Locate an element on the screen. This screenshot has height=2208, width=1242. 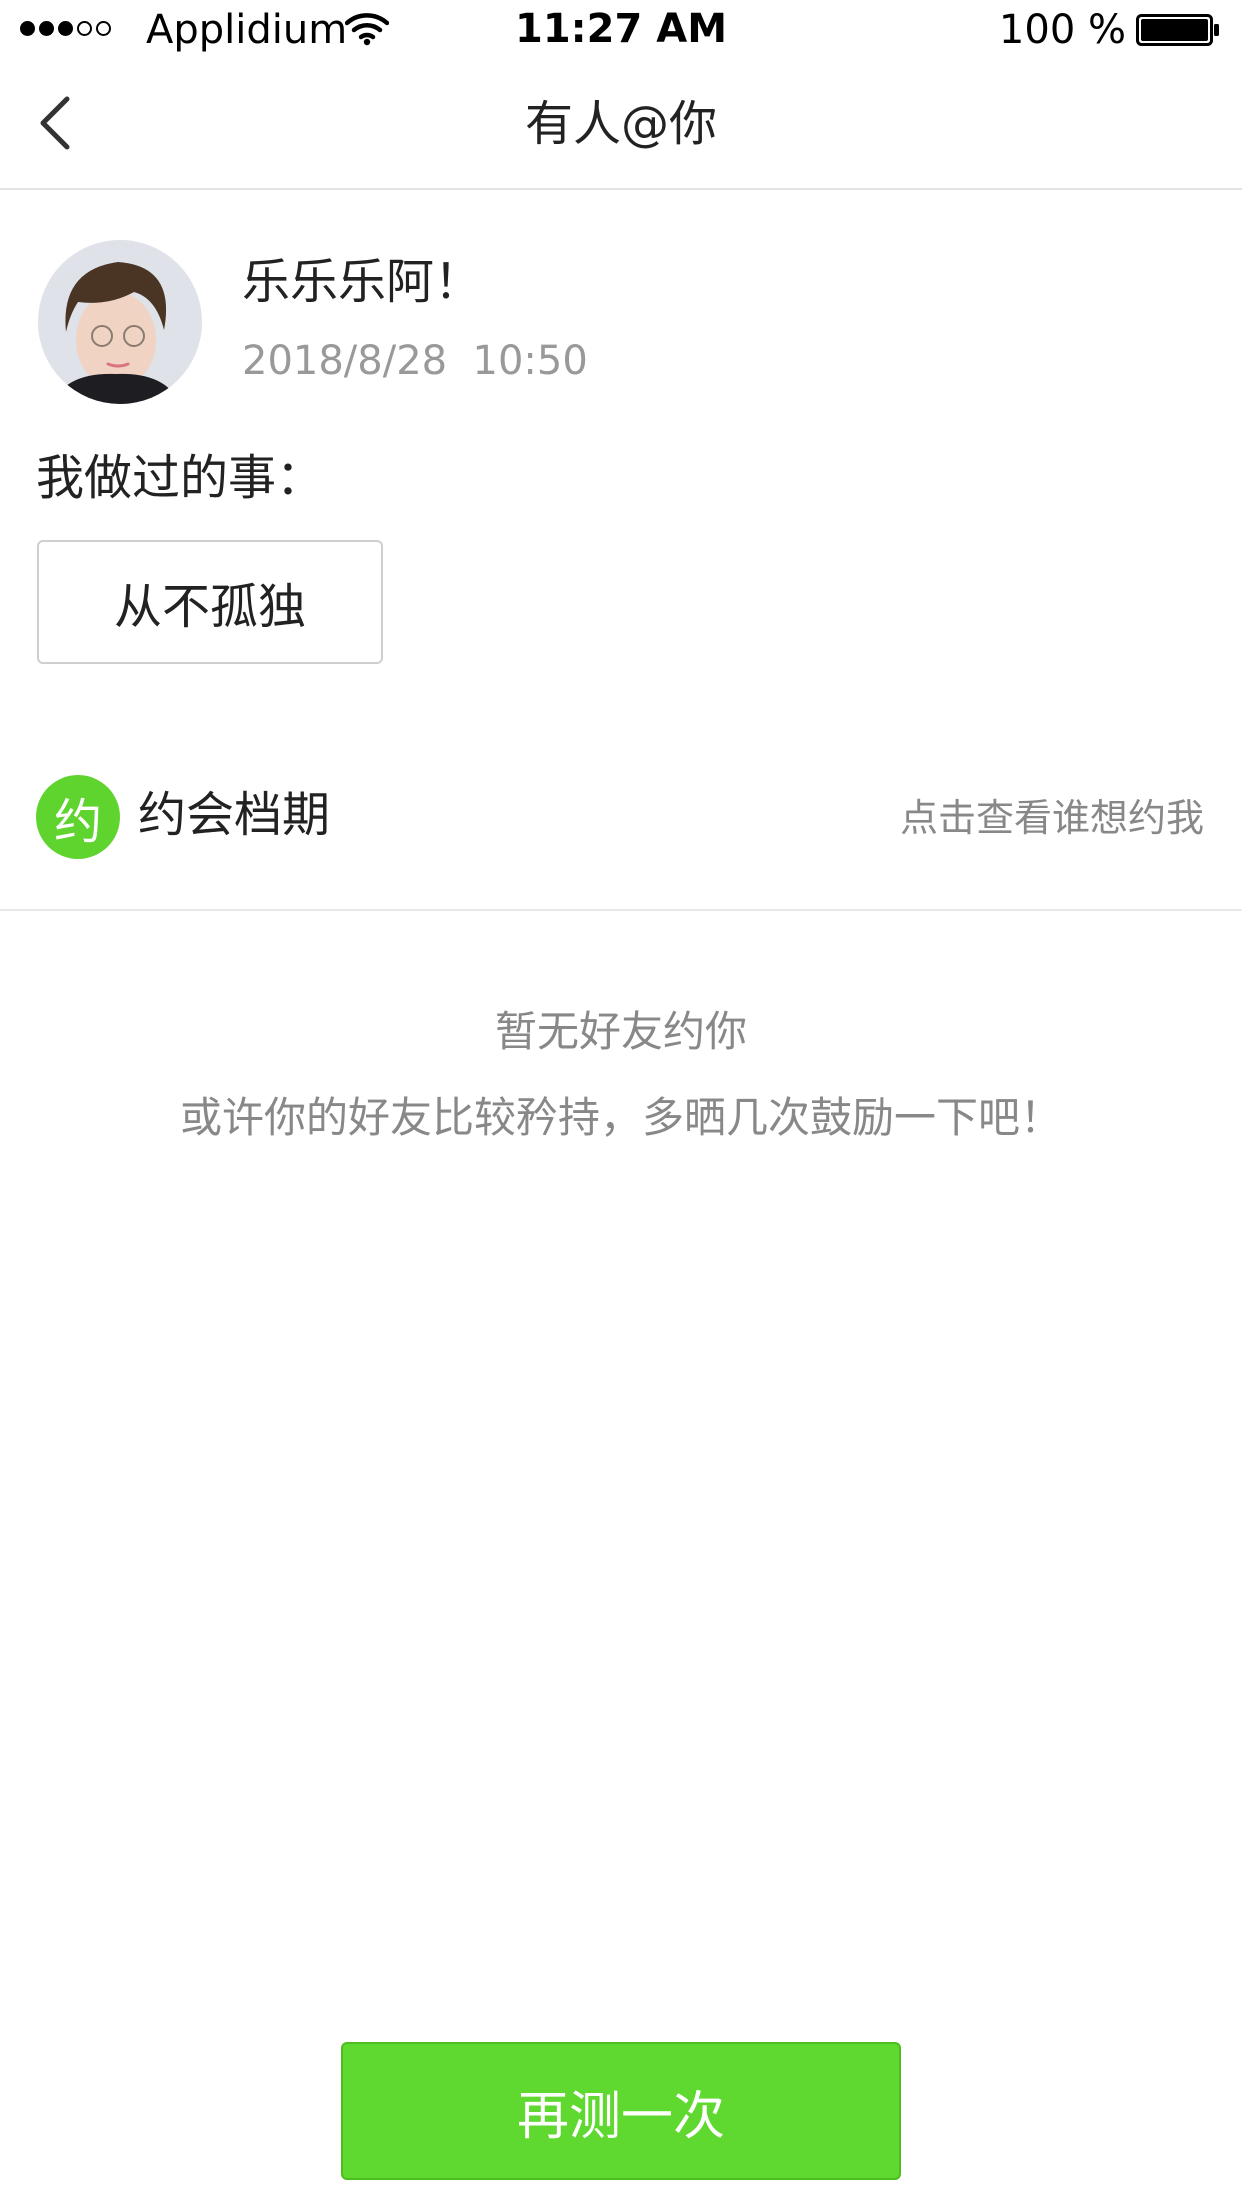
nav-bar: 有人@你 is located at coordinates (621, 126).